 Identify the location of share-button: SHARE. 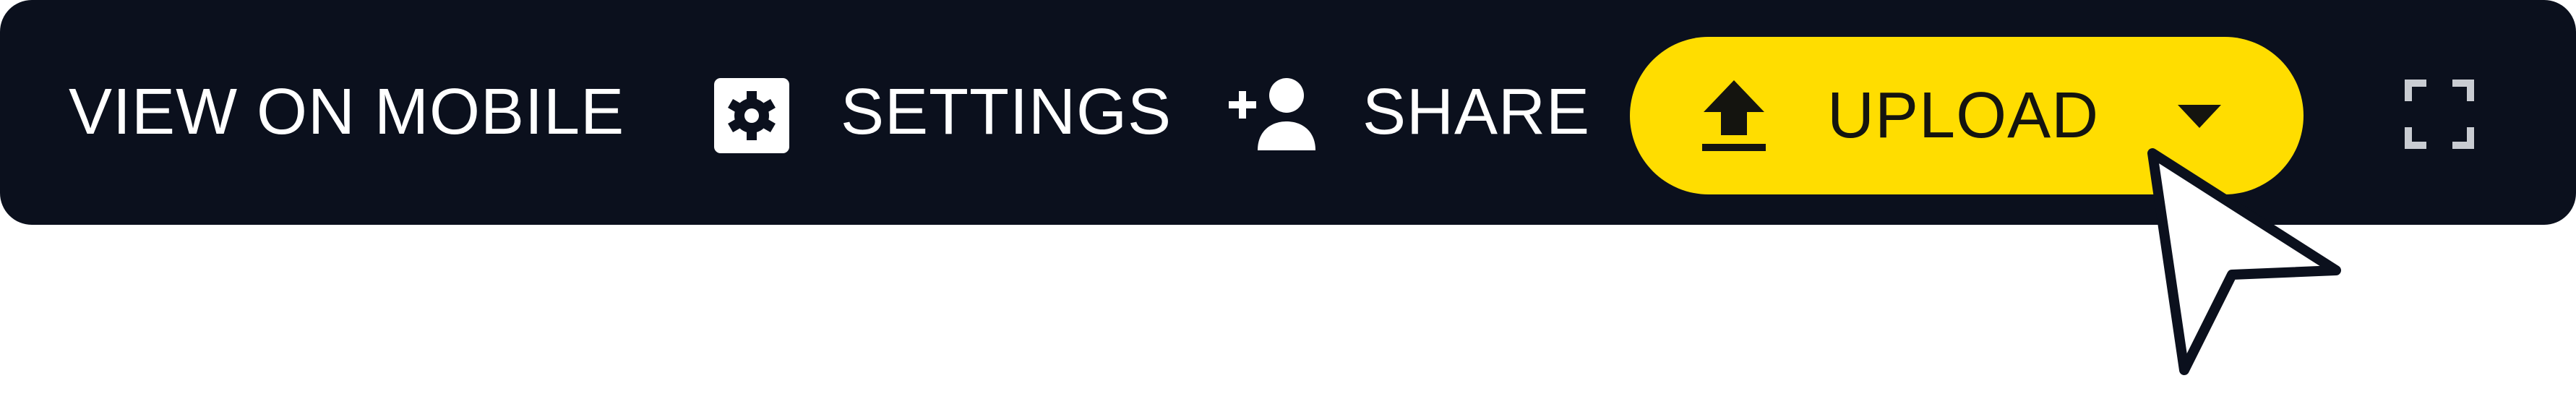
(1413, 112).